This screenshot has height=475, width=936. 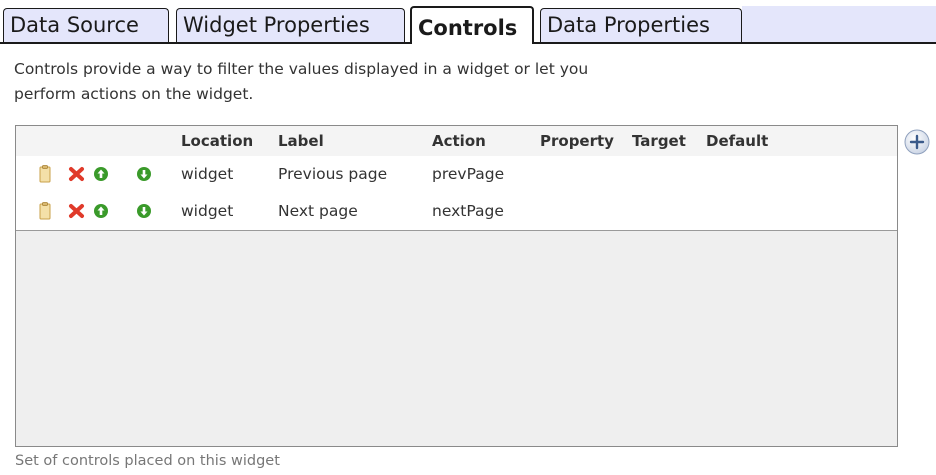 I want to click on tab-controls: Controls, so click(x=472, y=25).